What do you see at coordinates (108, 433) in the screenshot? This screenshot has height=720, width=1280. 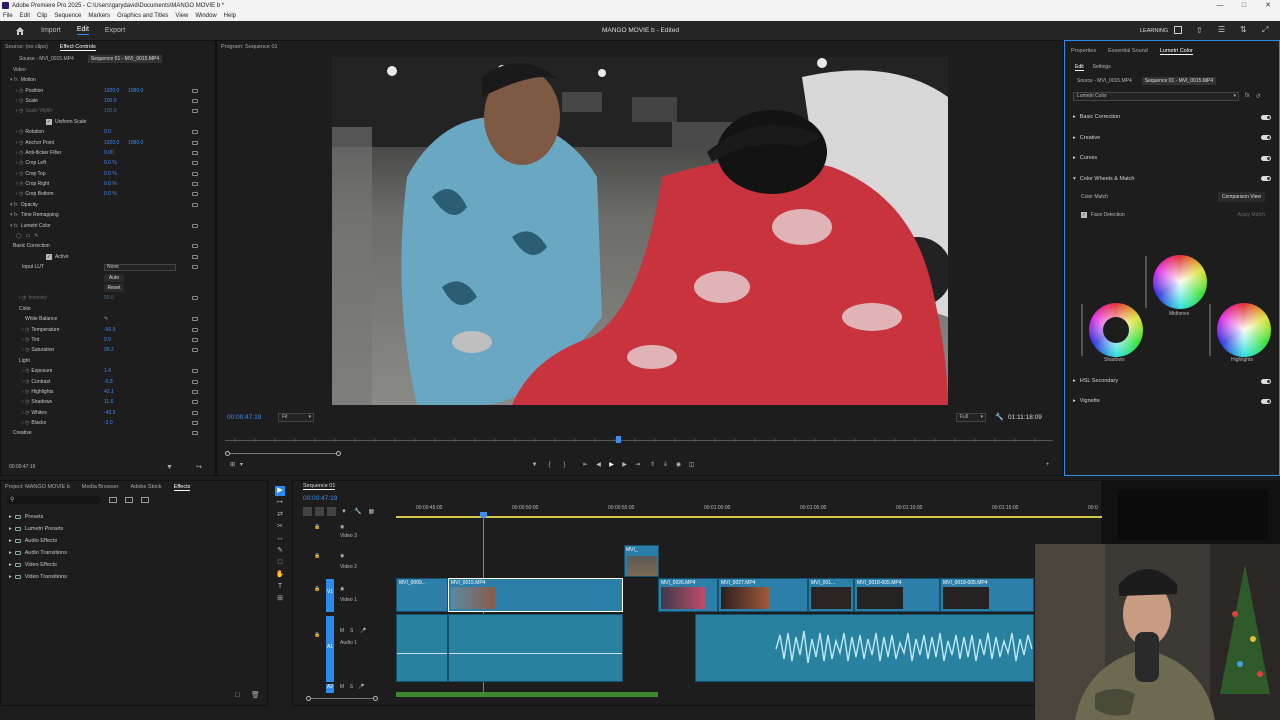 I see `effect-property-row: Creative` at bounding box center [108, 433].